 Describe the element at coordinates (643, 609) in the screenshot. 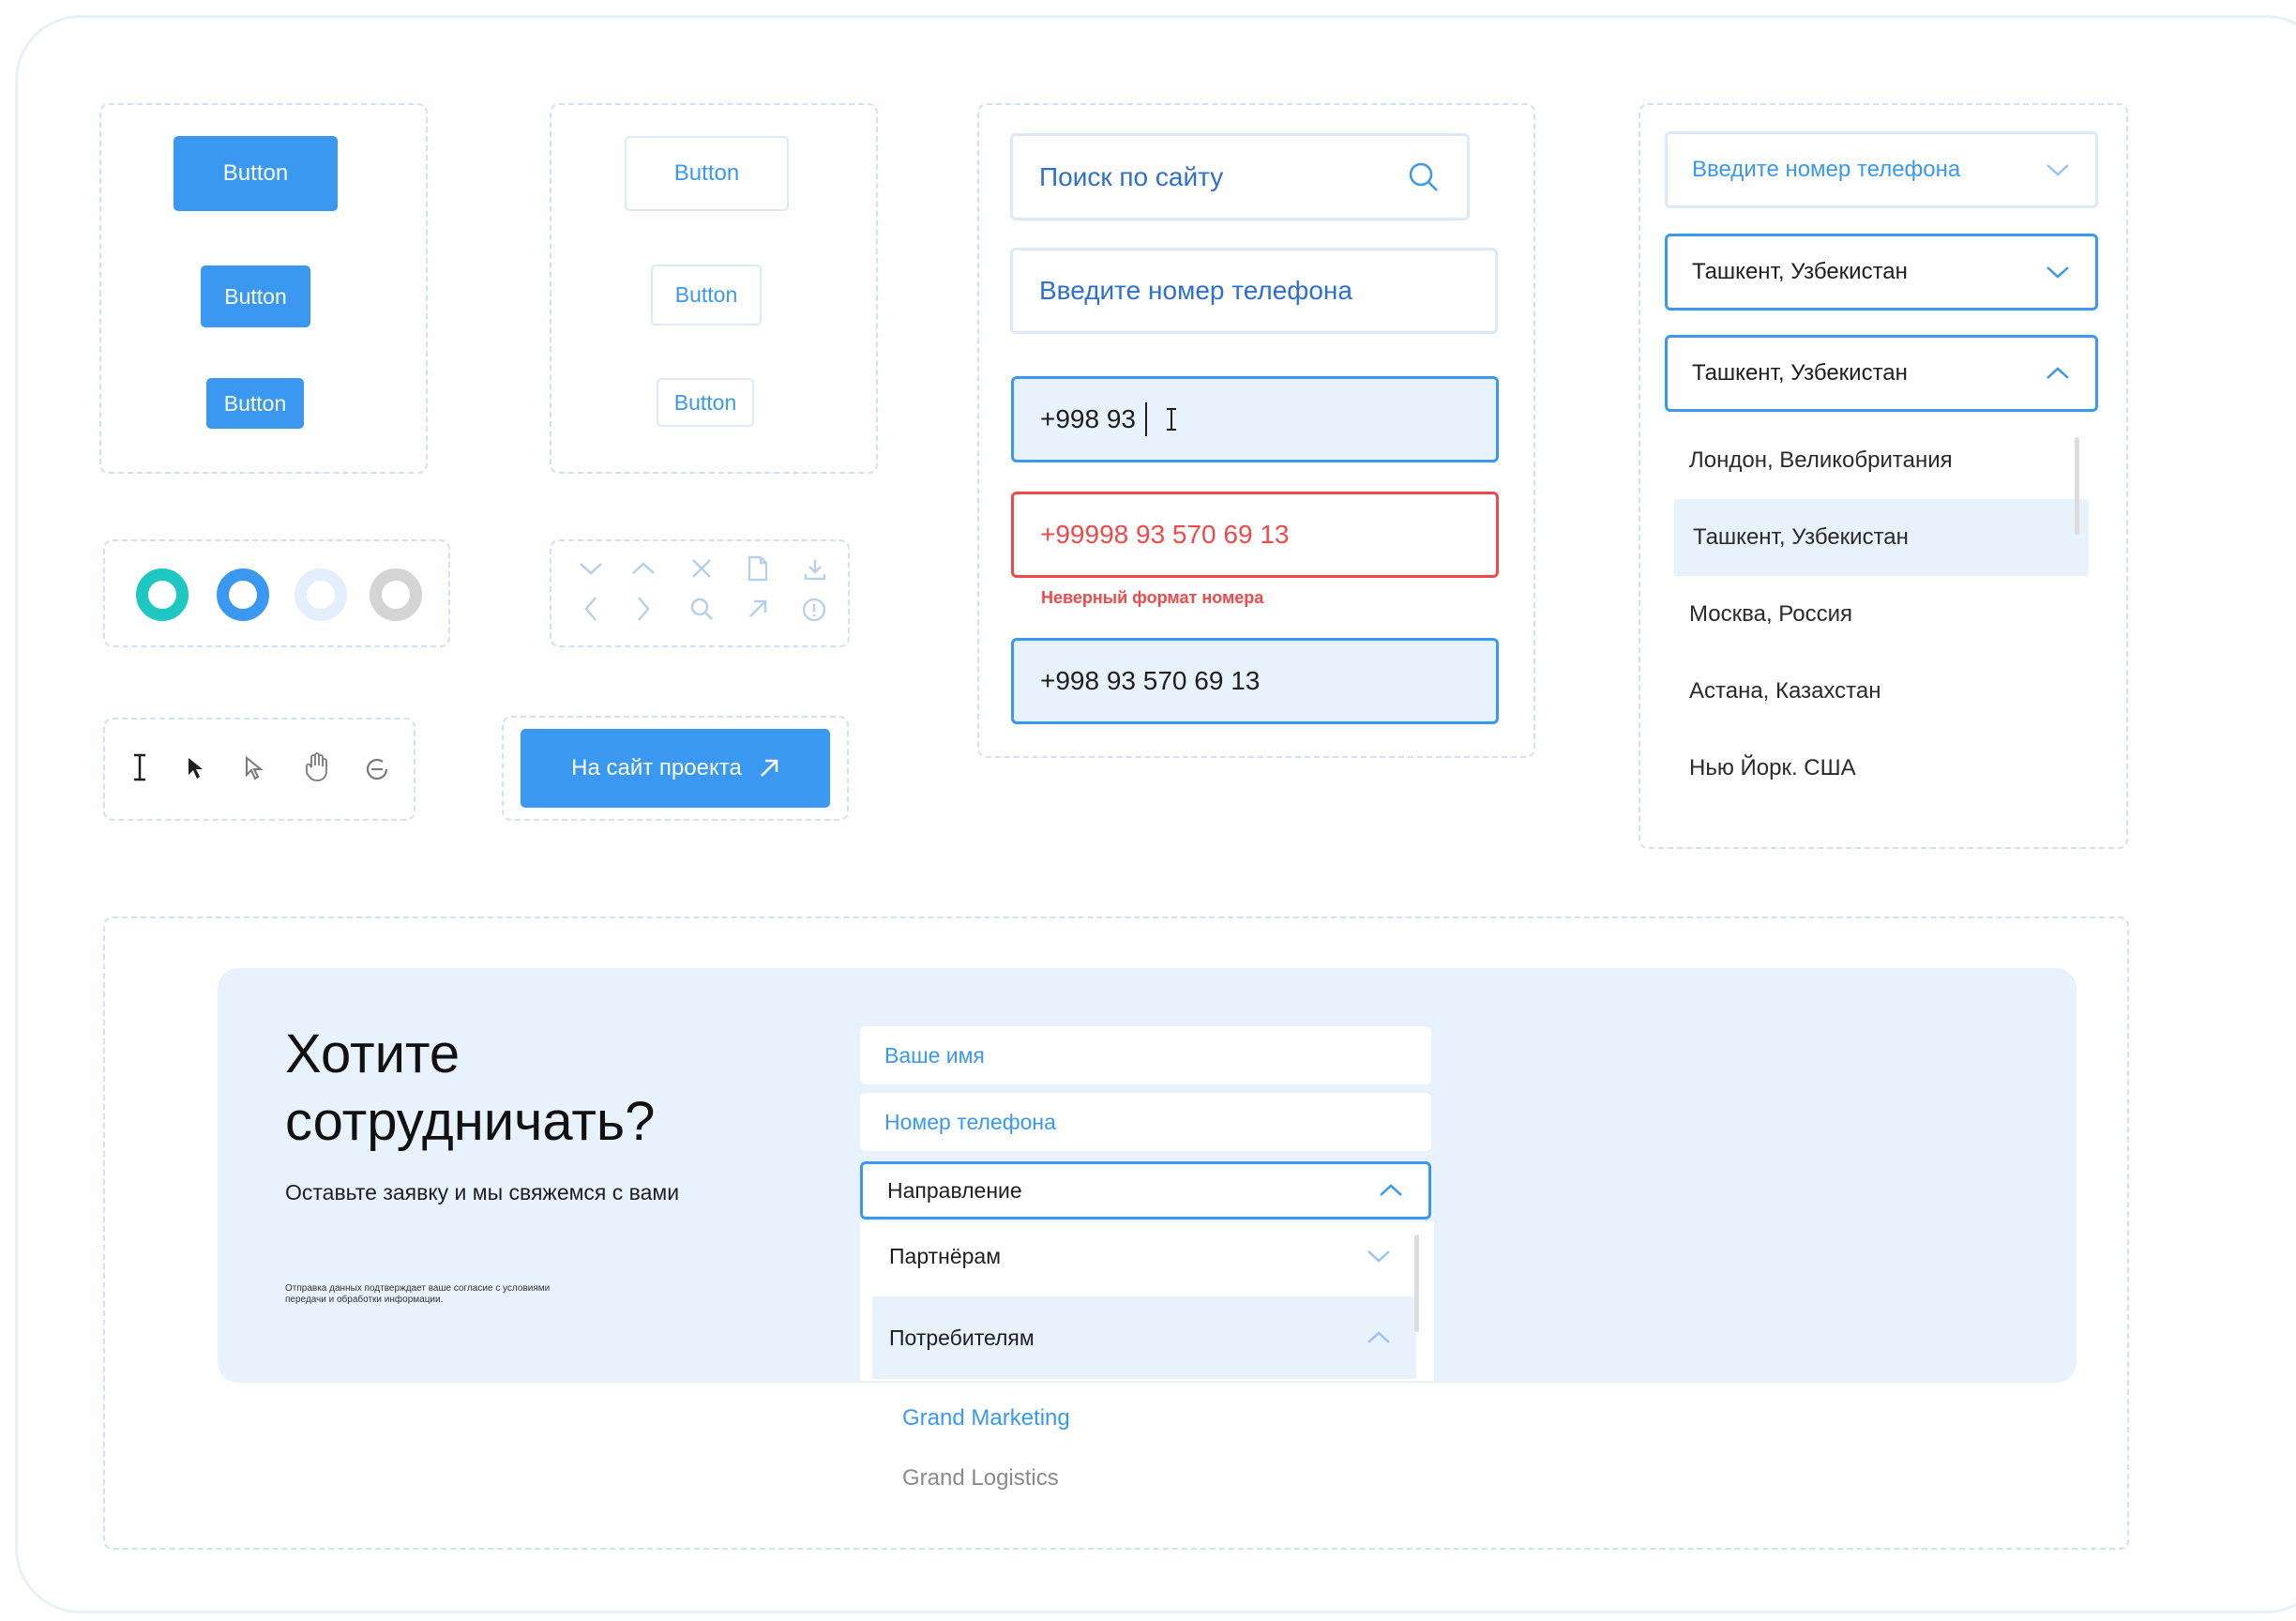

I see `chevron-right-icon` at that location.